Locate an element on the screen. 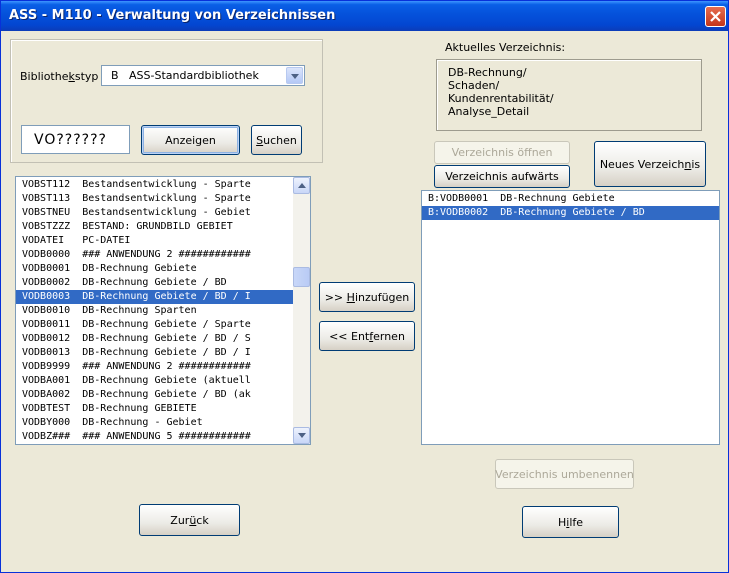 The width and height of the screenshot is (729, 573). source-list-item: VODB0010 DB-Rechnung Sparten is located at coordinates (155, 311).